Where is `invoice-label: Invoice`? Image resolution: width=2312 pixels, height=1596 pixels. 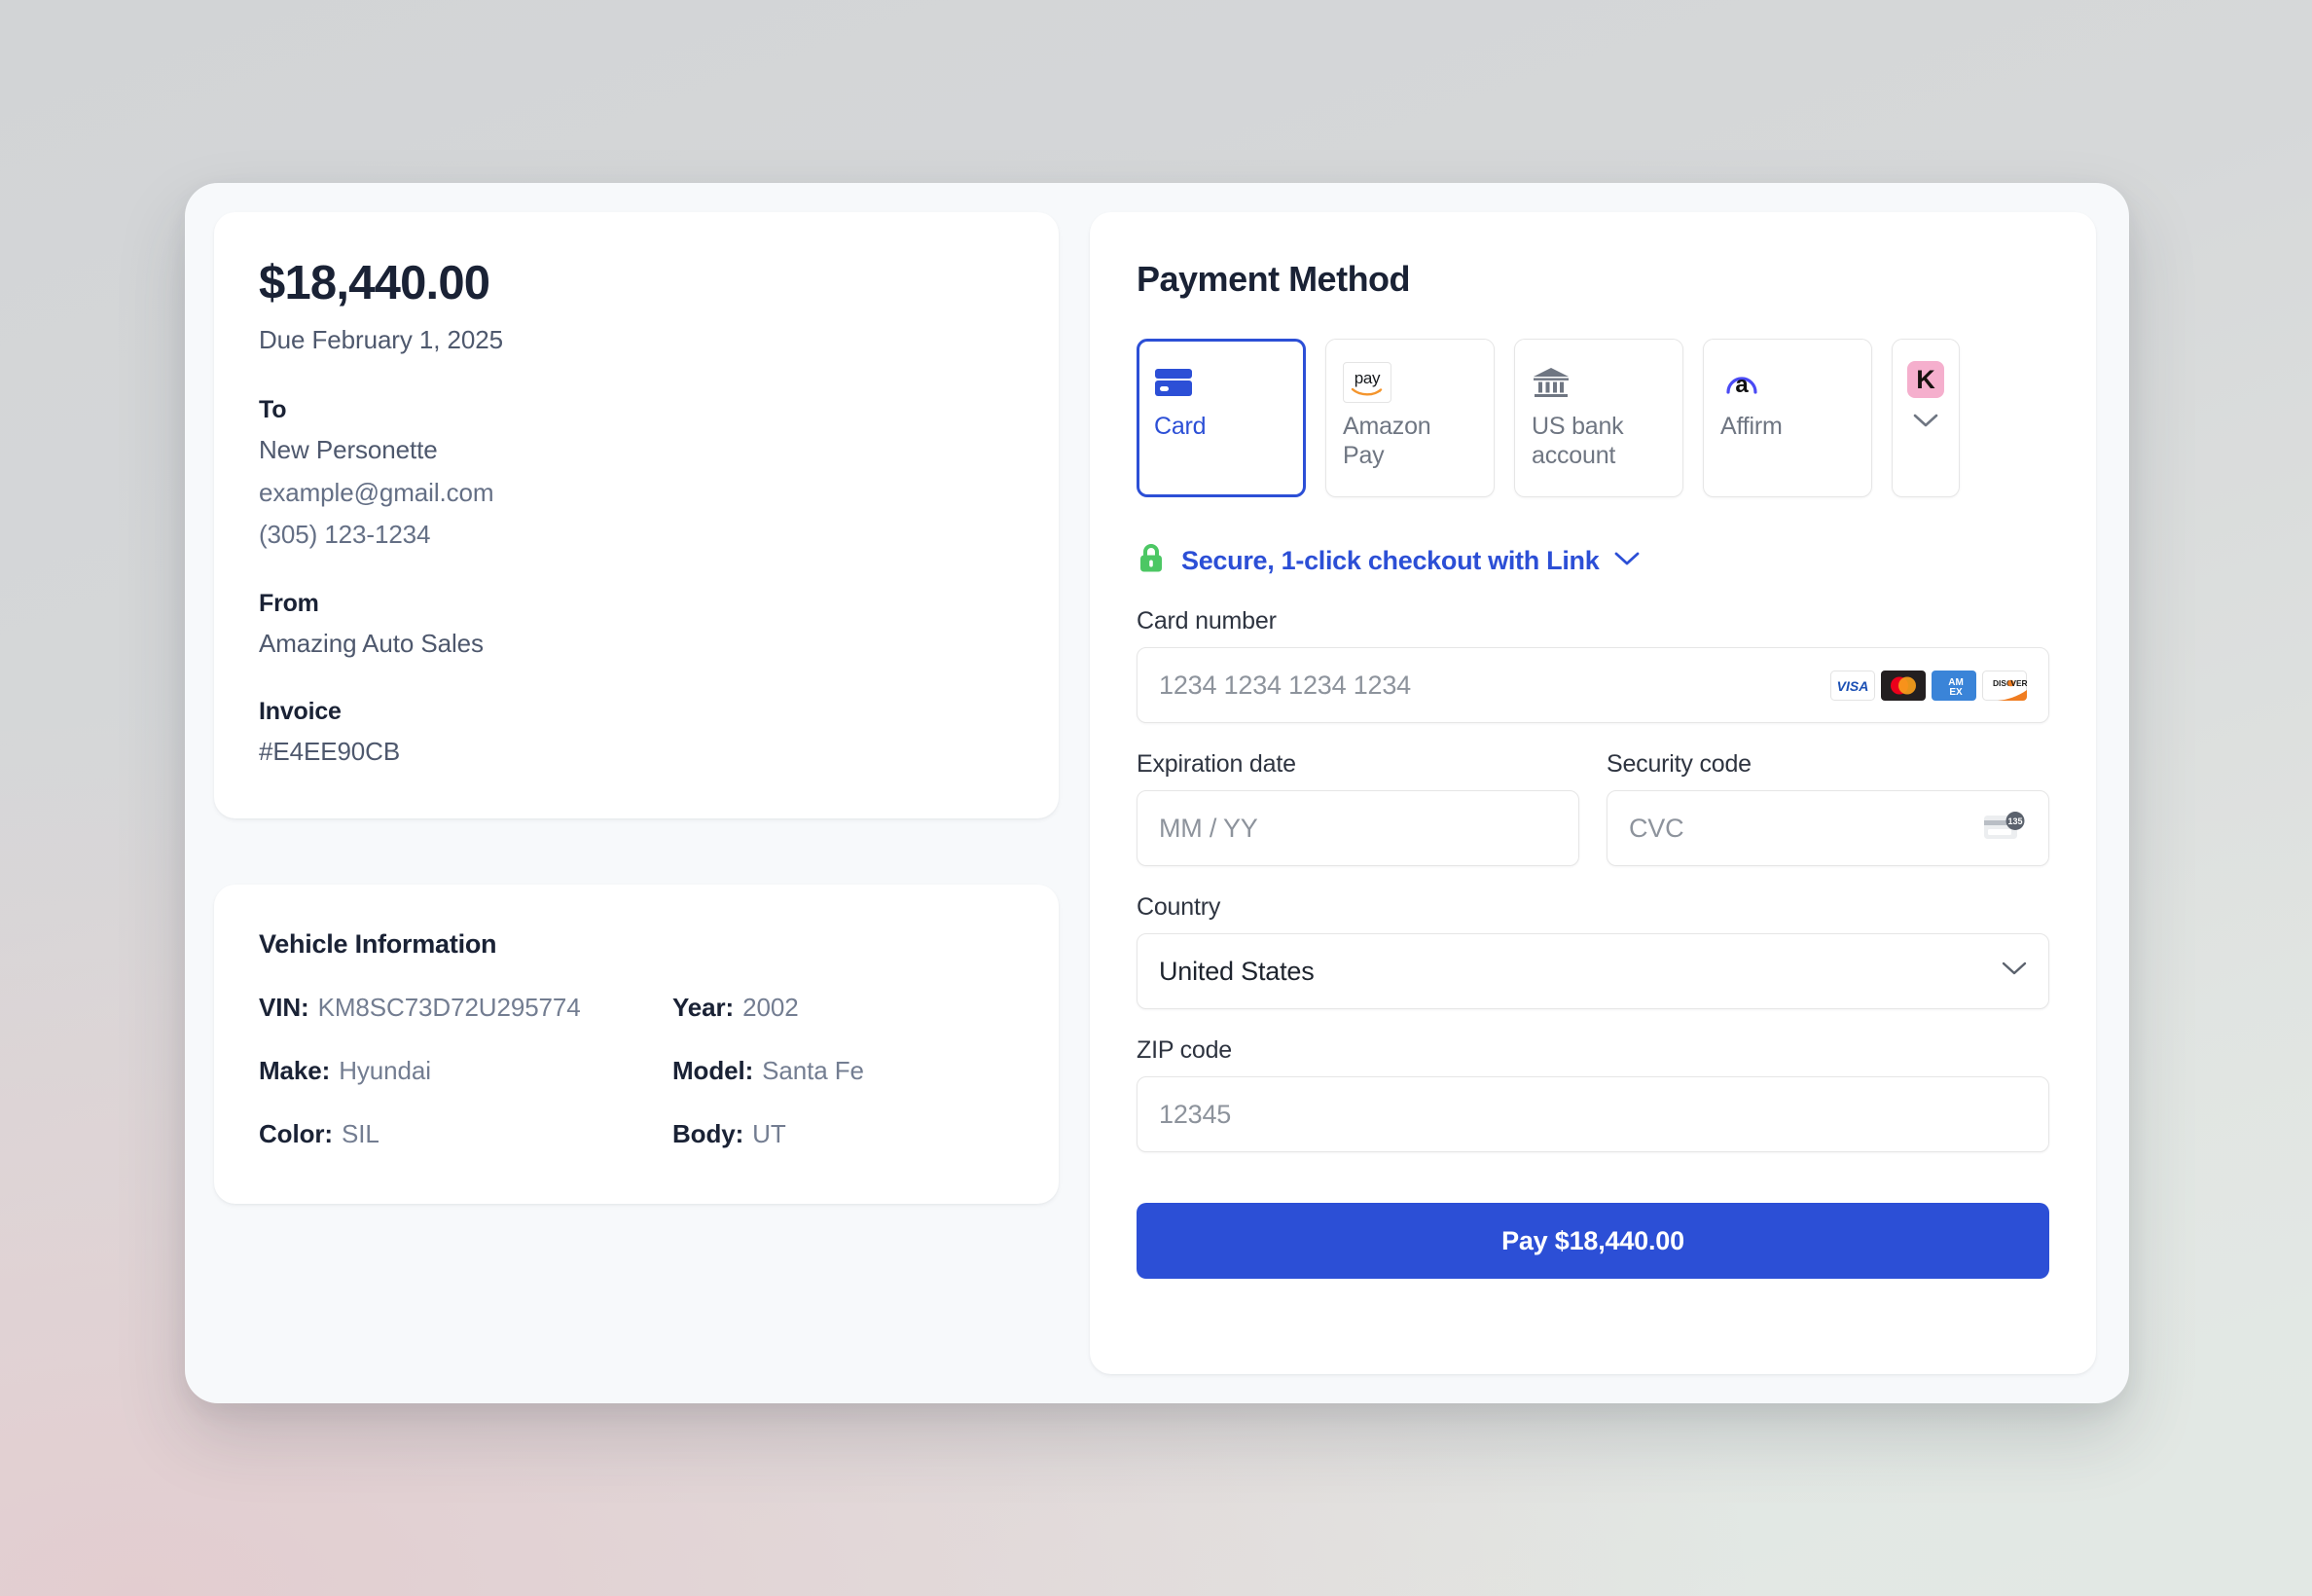
invoice-label: Invoice is located at coordinates (300, 712).